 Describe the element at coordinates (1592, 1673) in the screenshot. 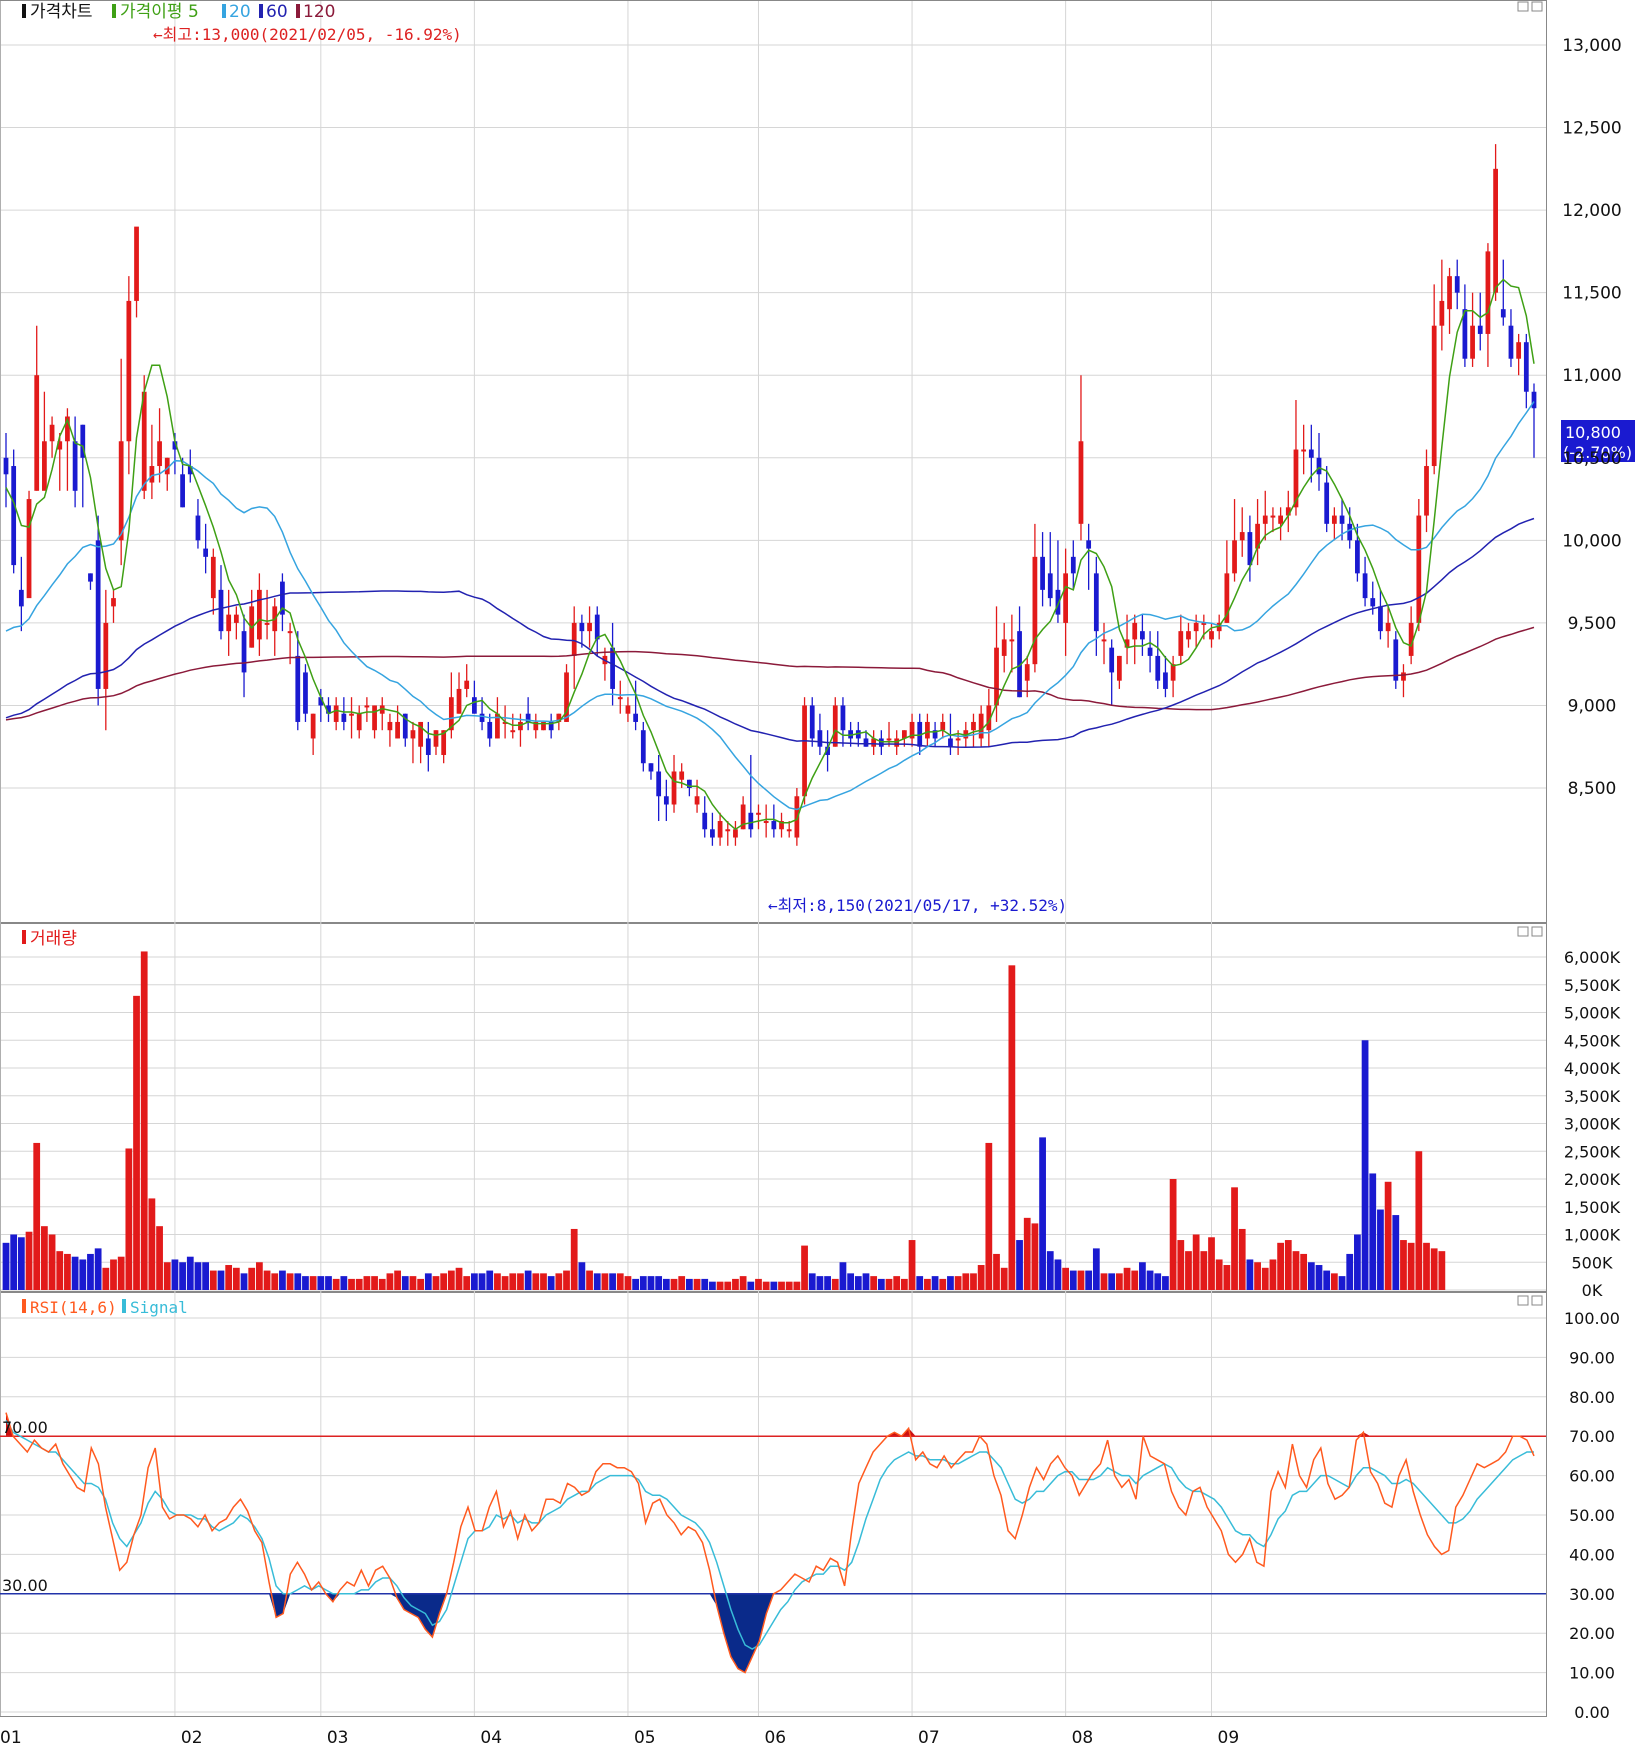

I see `rsi-tick-label: 10.00` at that location.